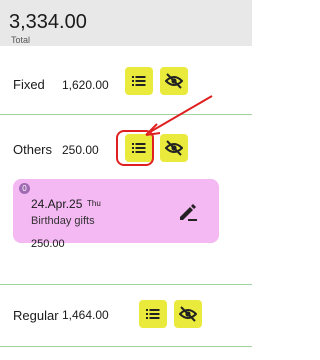  I want to click on total-header: 3,334.00 Total, so click(126, 23).